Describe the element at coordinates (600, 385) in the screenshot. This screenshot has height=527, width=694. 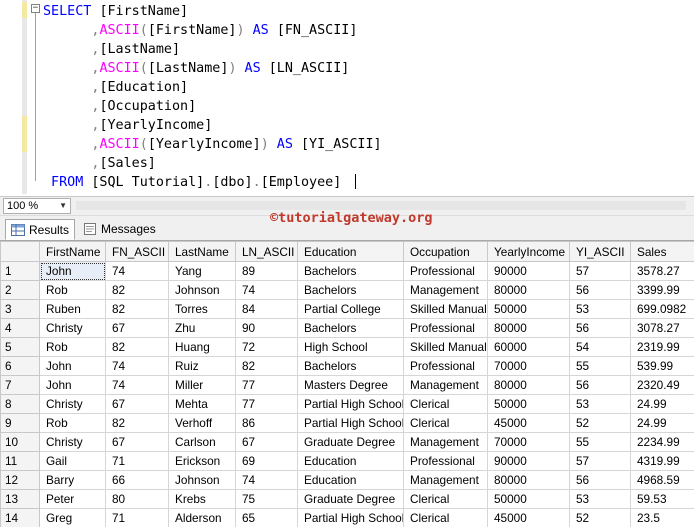
I see `table-cell: 56` at that location.